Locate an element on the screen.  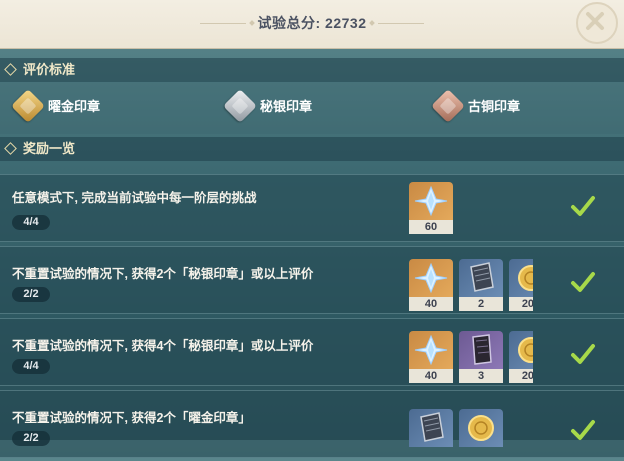
total-score-title: 试验总分: 22732 is located at coordinates (312, 23).